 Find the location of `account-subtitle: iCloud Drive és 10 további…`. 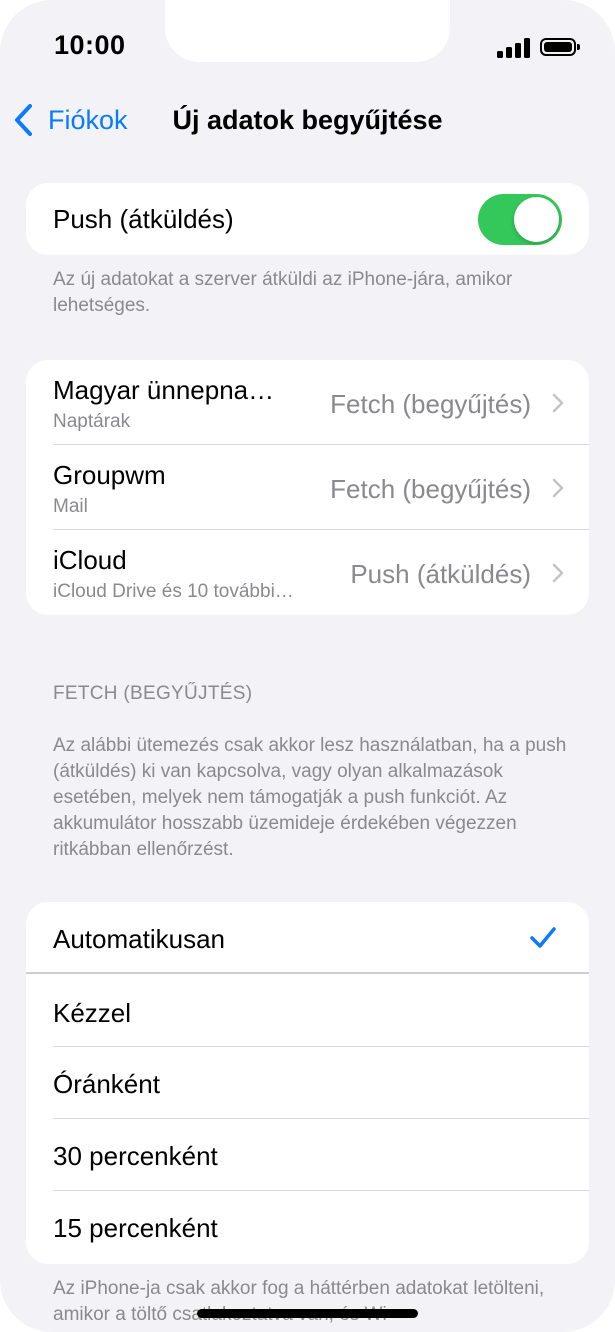

account-subtitle: iCloud Drive és 10 további… is located at coordinates (173, 591).